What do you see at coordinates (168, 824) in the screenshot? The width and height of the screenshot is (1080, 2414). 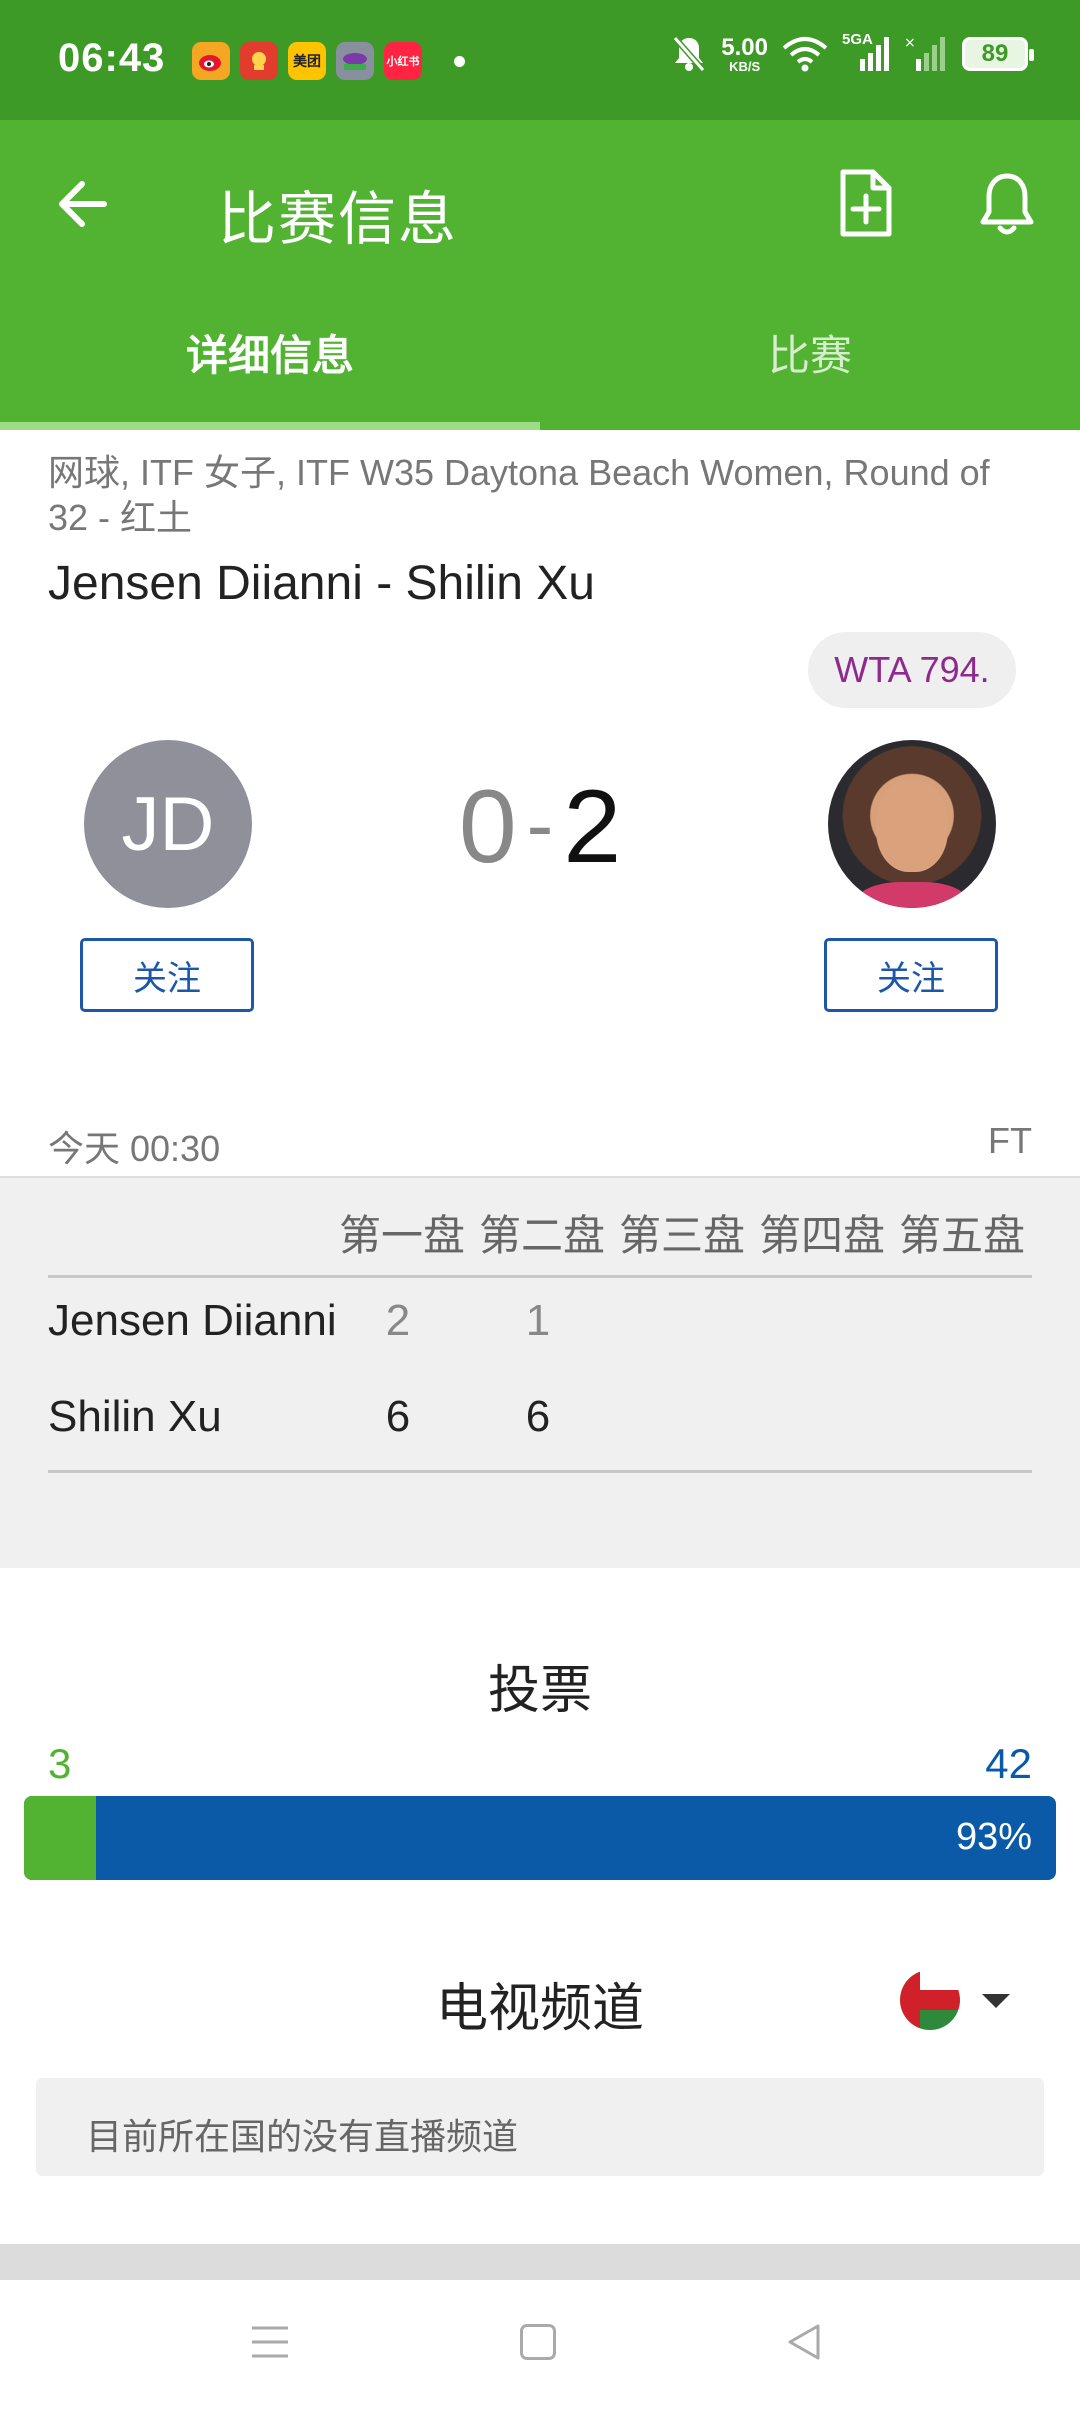 I see `player-home-avatar: JD` at bounding box center [168, 824].